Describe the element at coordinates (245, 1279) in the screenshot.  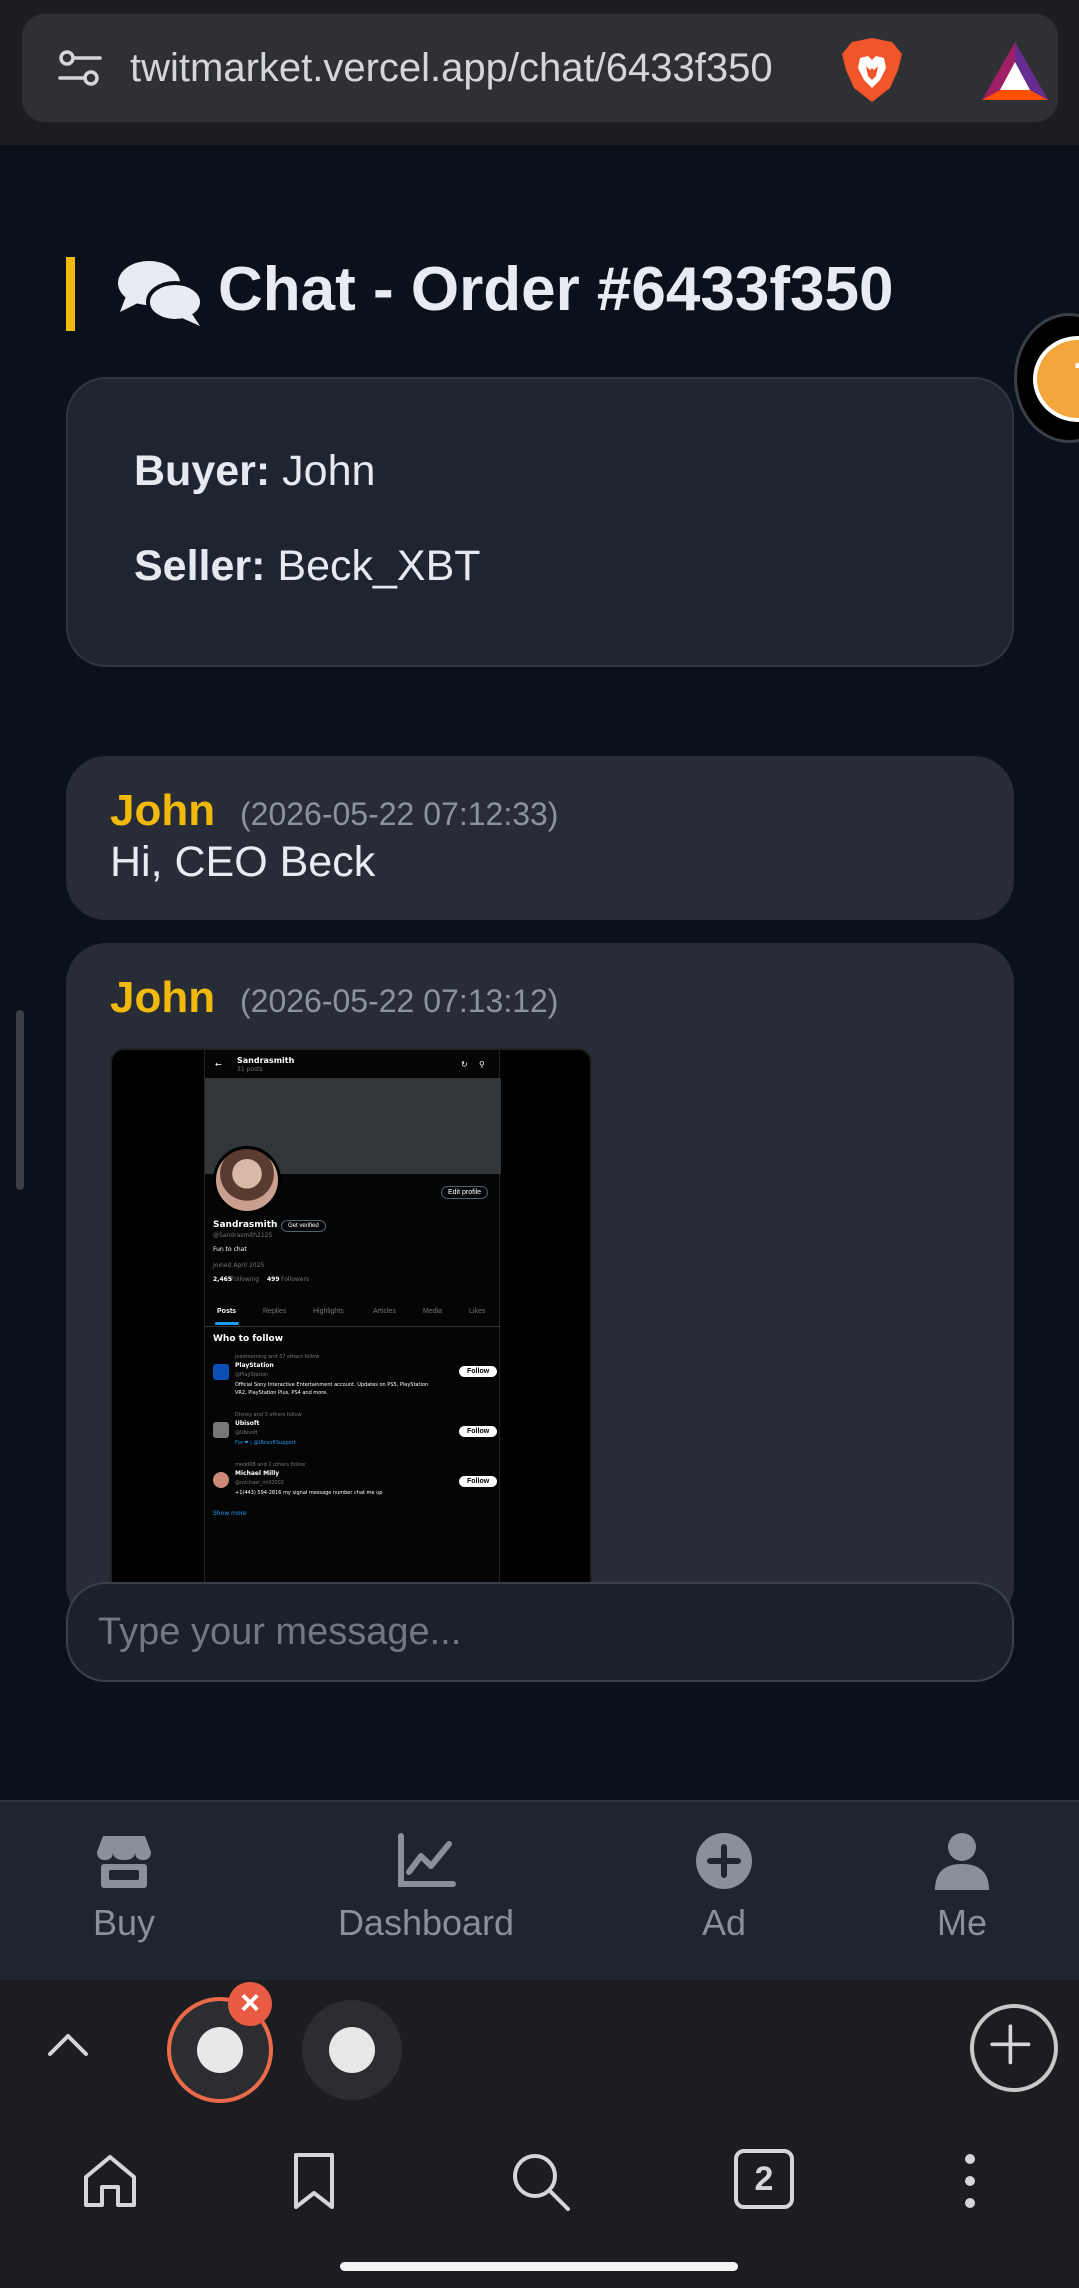
I see `shot-following-label: Following` at that location.